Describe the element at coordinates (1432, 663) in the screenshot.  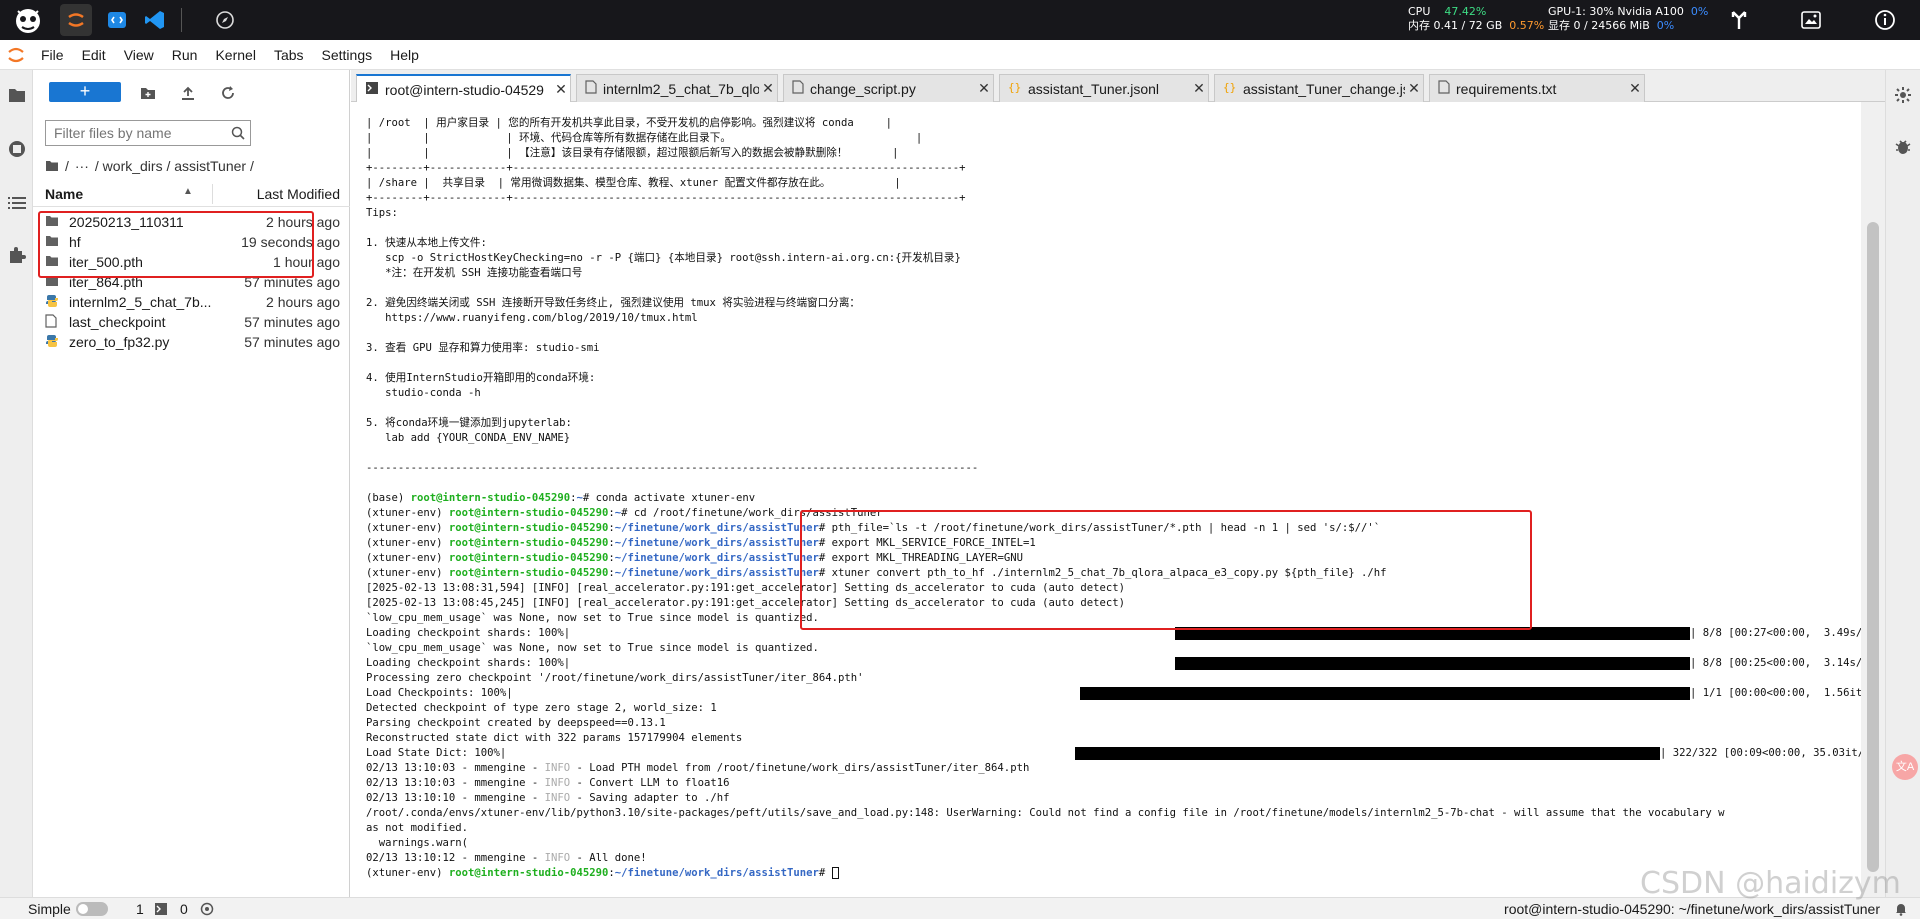
I see `progress-bar` at that location.